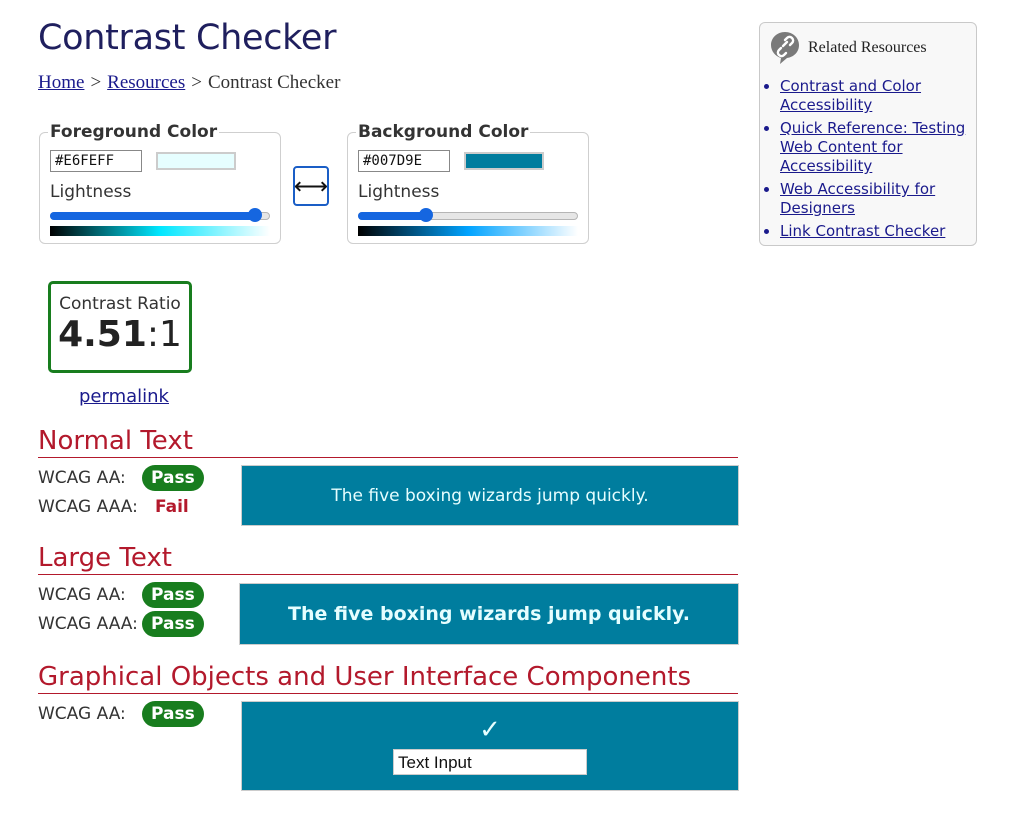  Describe the element at coordinates (490, 730) in the screenshot. I see `checkmark-icon: ✓` at that location.